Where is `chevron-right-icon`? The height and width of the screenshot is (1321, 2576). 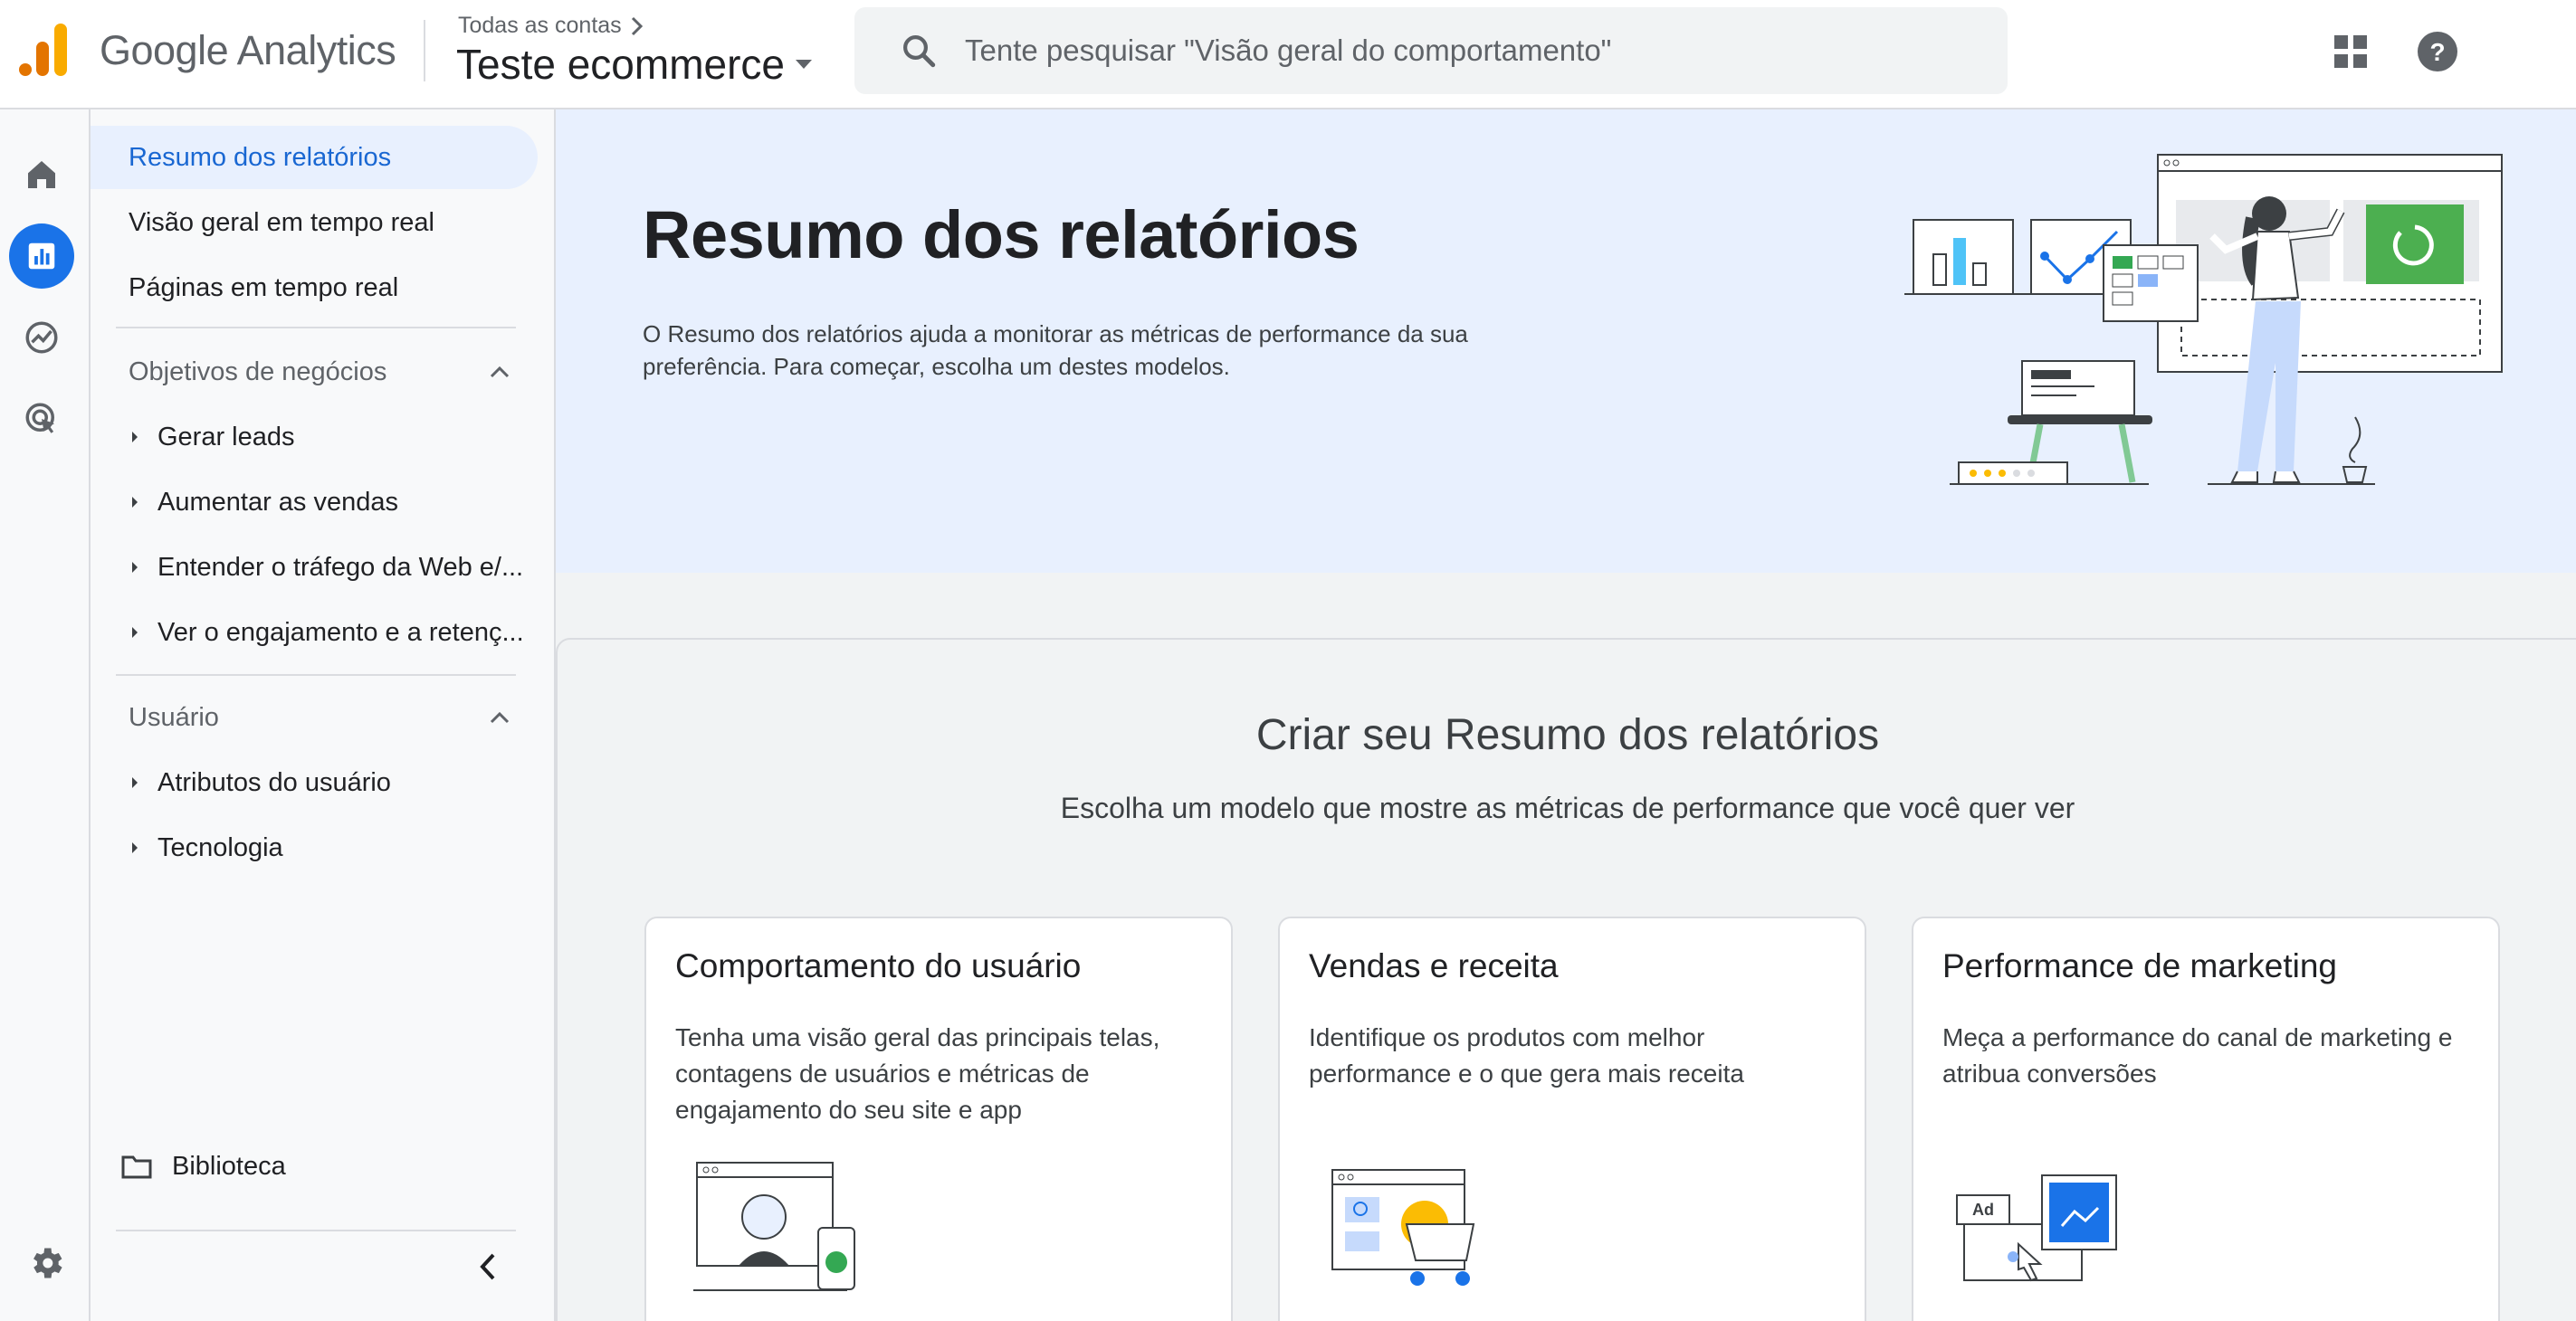 chevron-right-icon is located at coordinates (637, 25).